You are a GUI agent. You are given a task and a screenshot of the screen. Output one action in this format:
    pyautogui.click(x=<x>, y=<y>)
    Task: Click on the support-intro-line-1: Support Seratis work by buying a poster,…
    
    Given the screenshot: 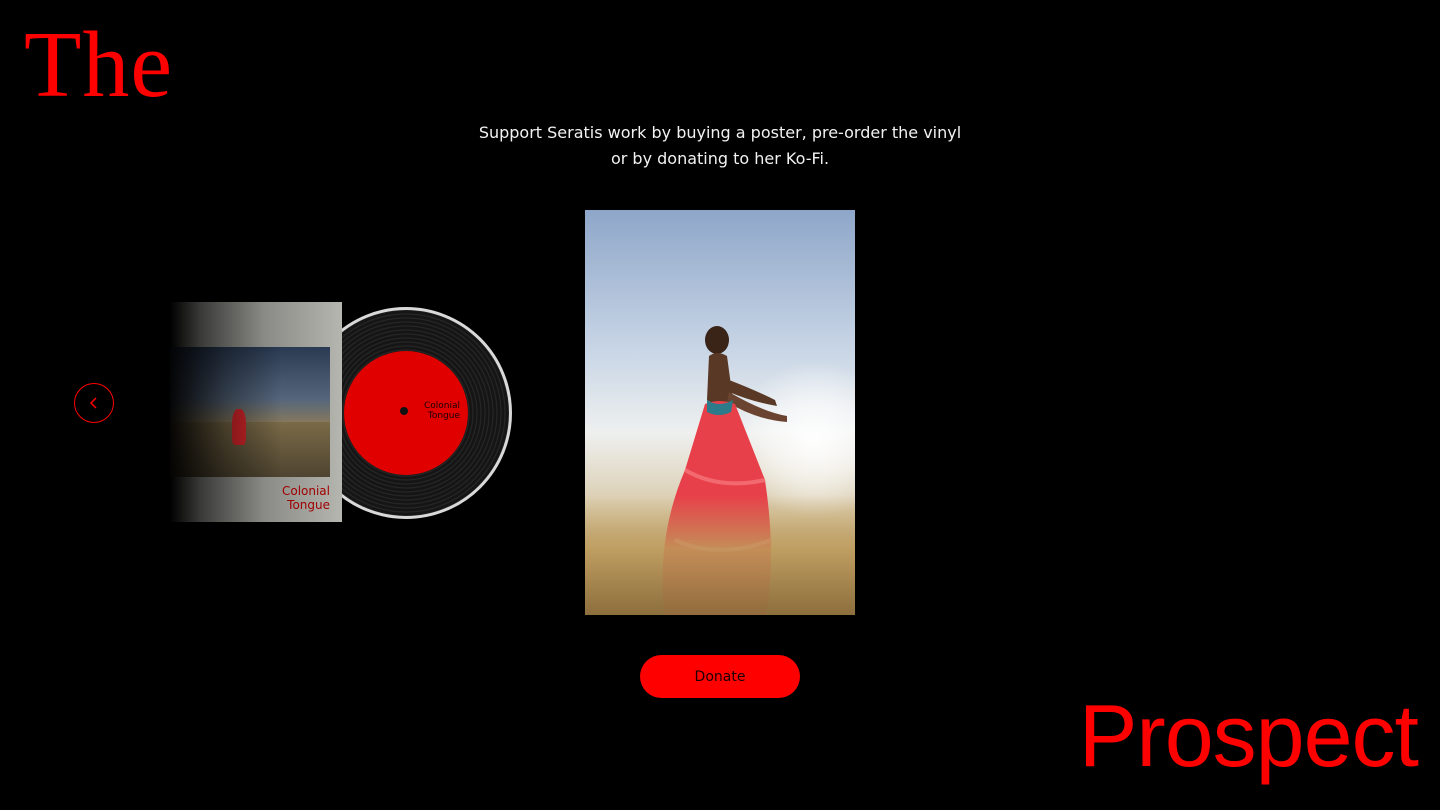 What is the action you would take?
    pyautogui.click(x=720, y=132)
    